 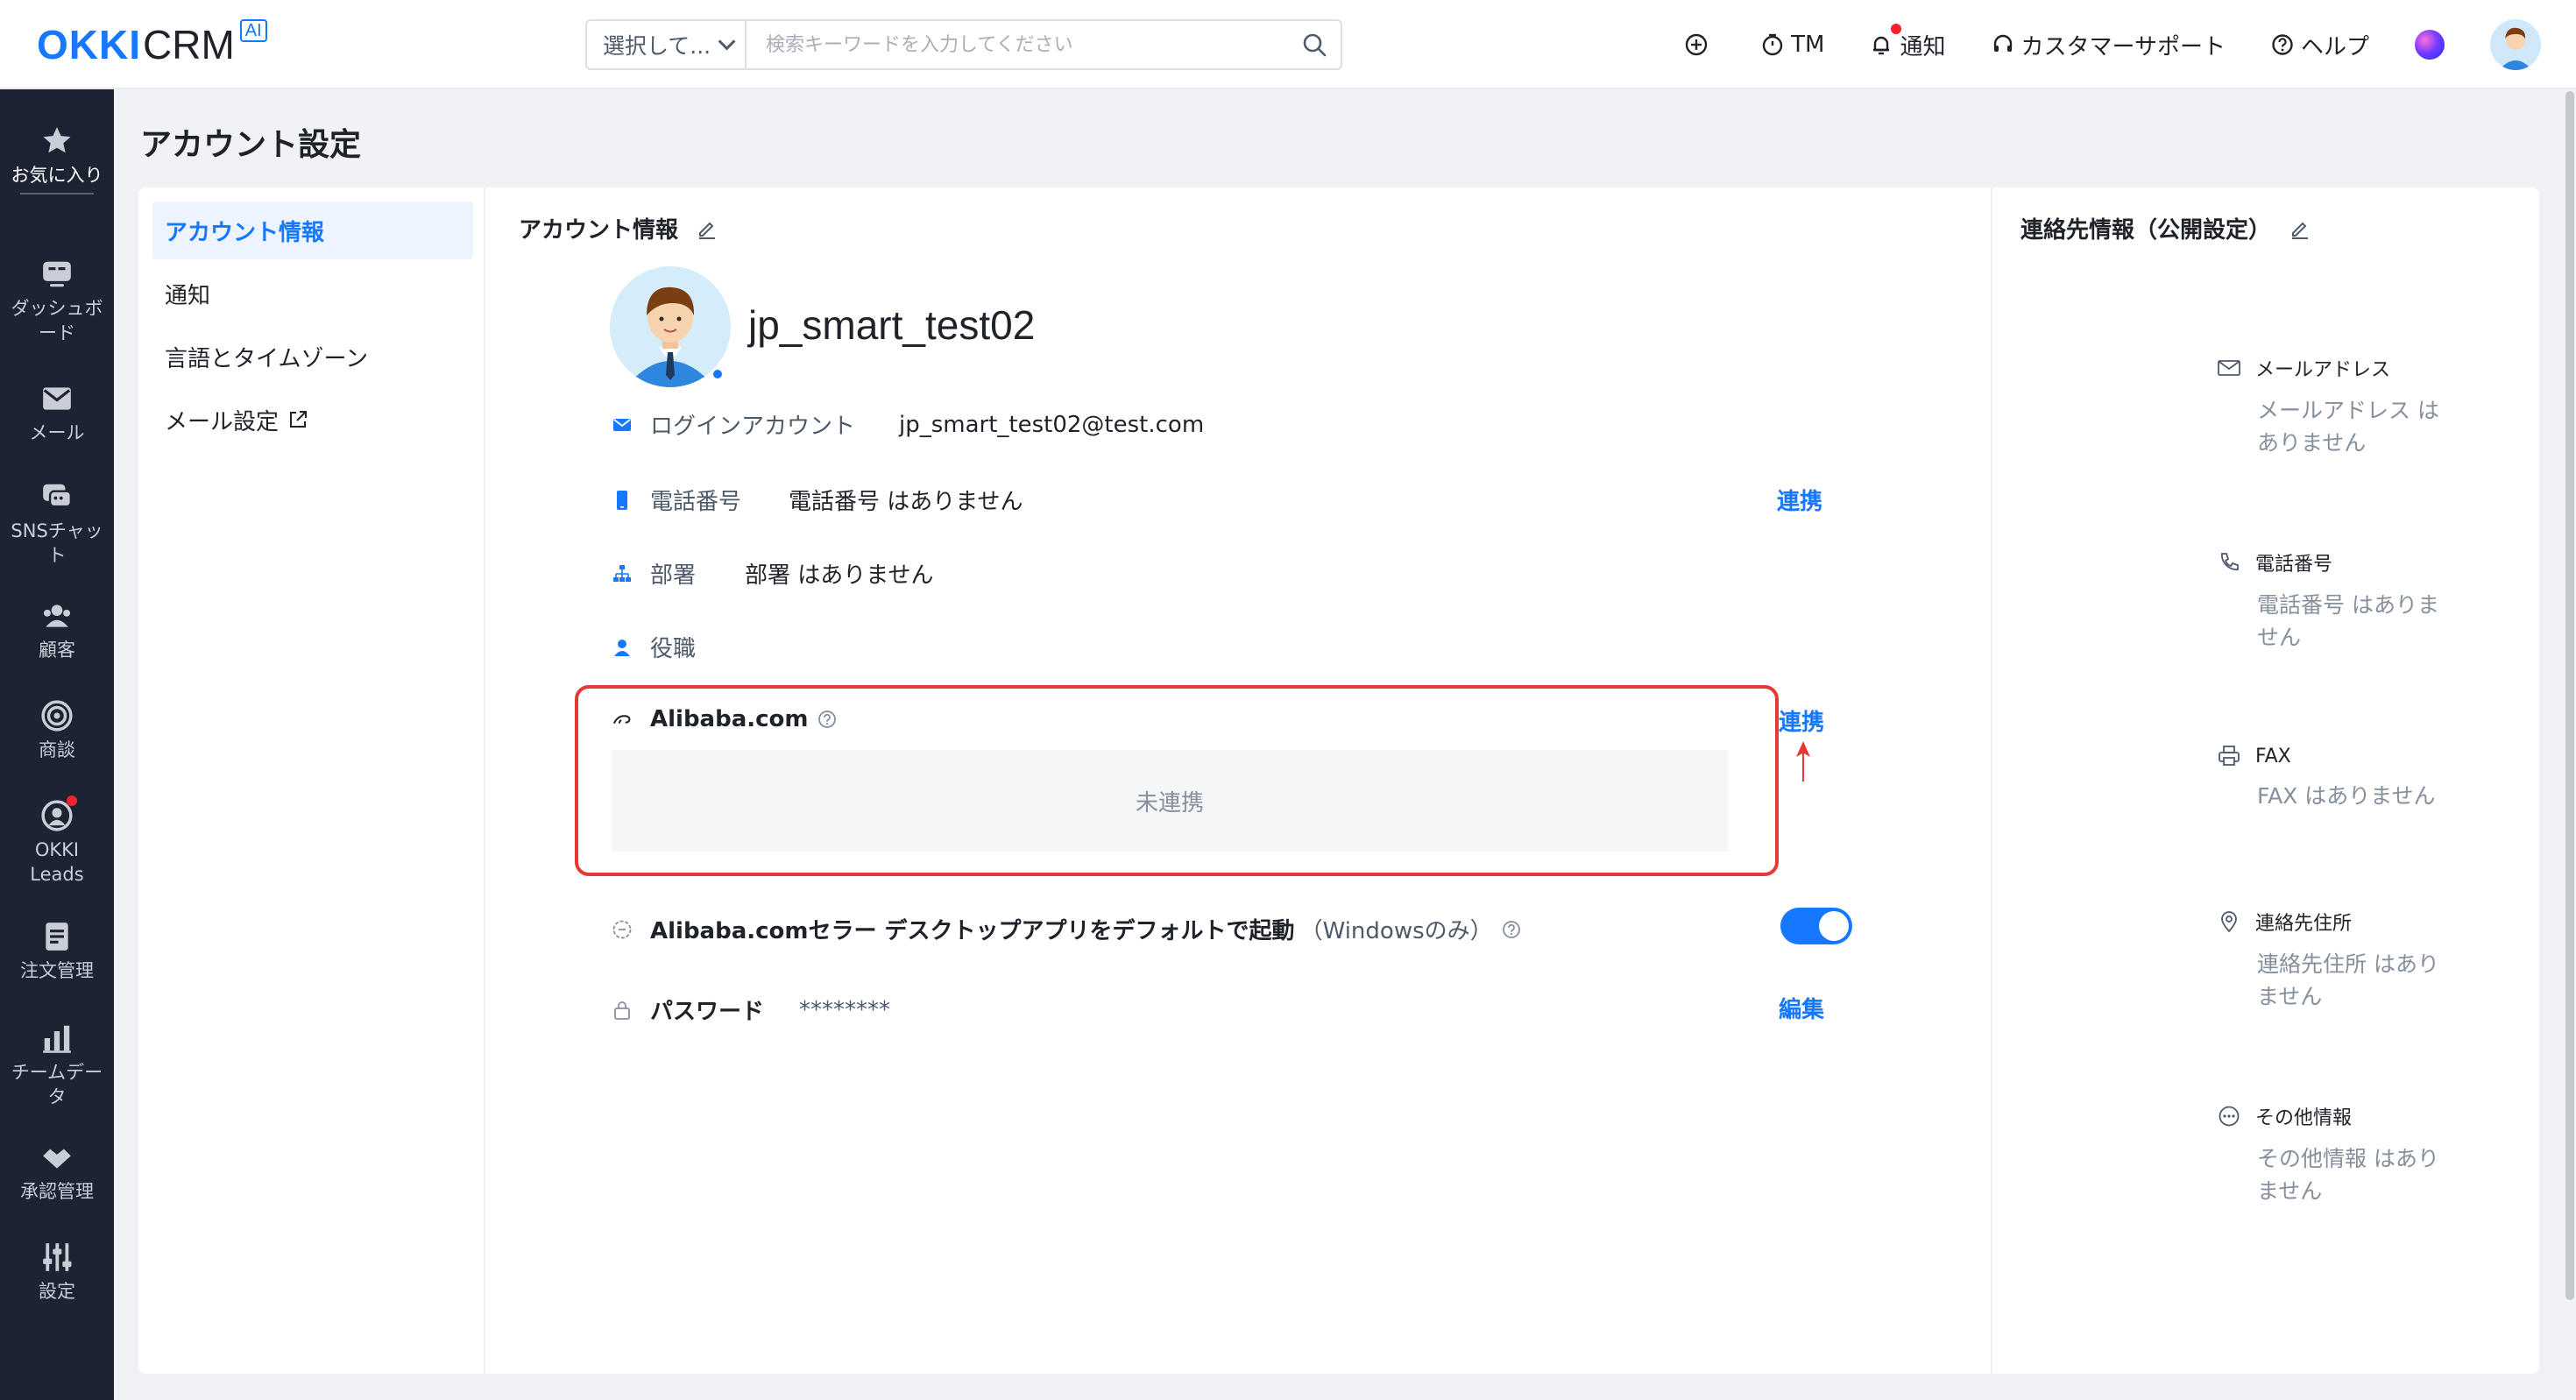 I want to click on profile-avatar, so click(x=670, y=326).